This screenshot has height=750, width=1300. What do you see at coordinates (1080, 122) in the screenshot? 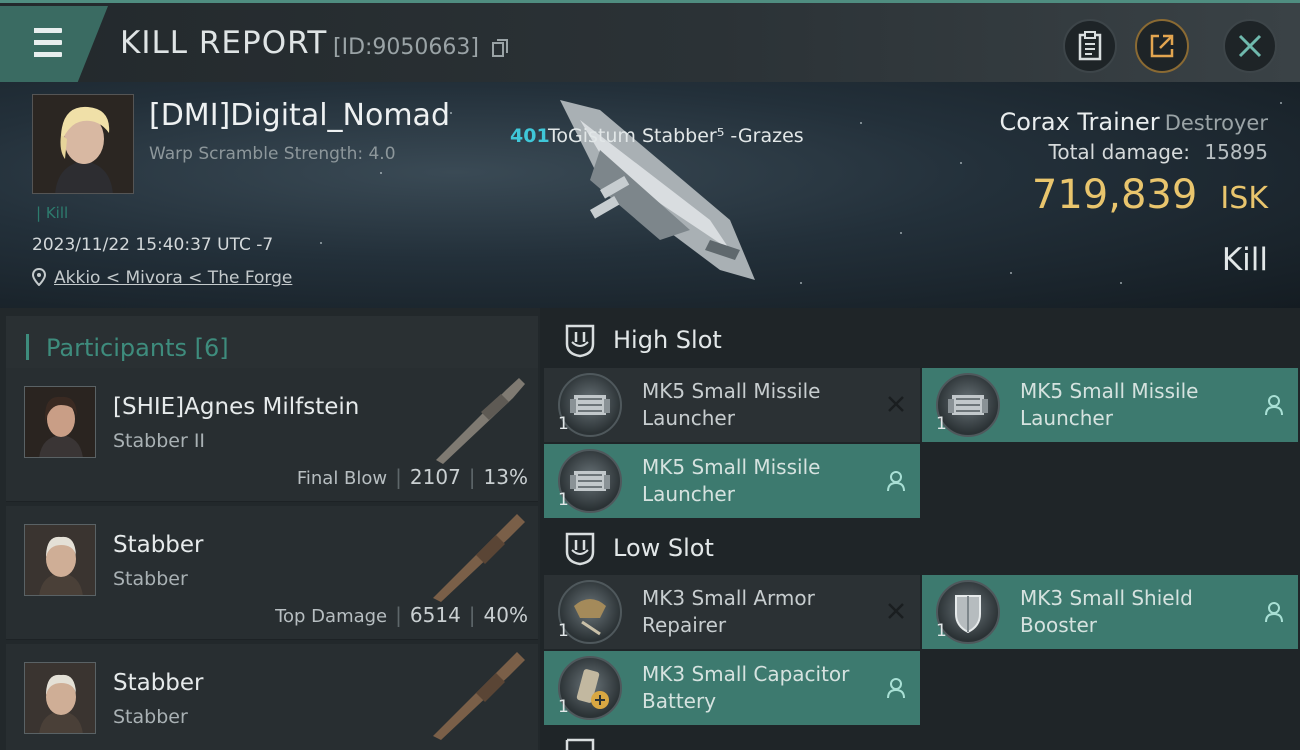
I see `ship-name: Corax Trainer` at bounding box center [1080, 122].